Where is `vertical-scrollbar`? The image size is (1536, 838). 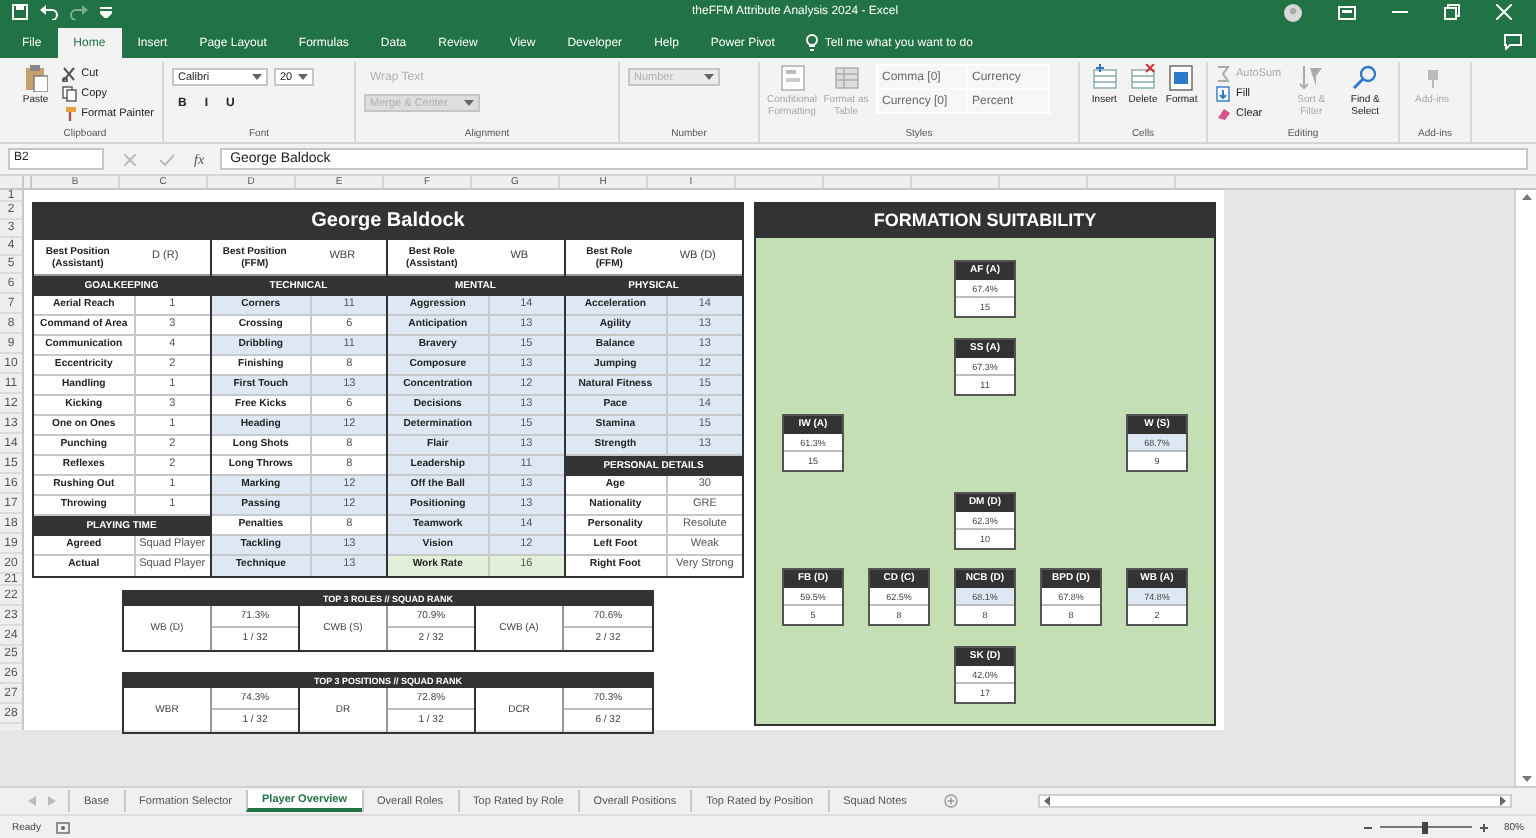 vertical-scrollbar is located at coordinates (1525, 488).